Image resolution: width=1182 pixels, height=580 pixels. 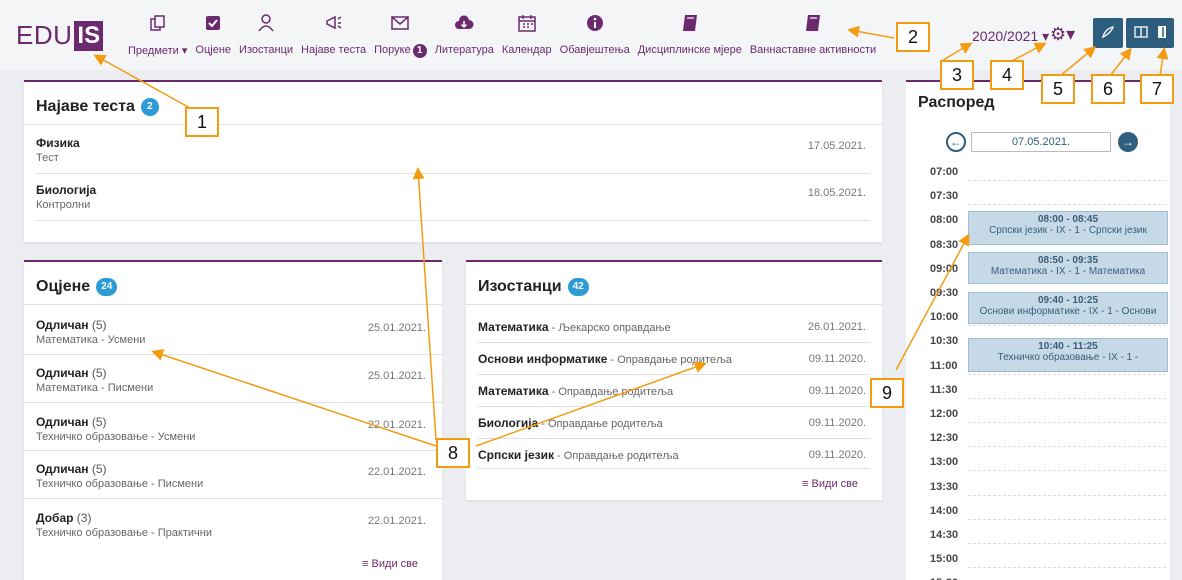 What do you see at coordinates (836, 146) in the screenshot?
I see `item-date: 17.05.2021.` at bounding box center [836, 146].